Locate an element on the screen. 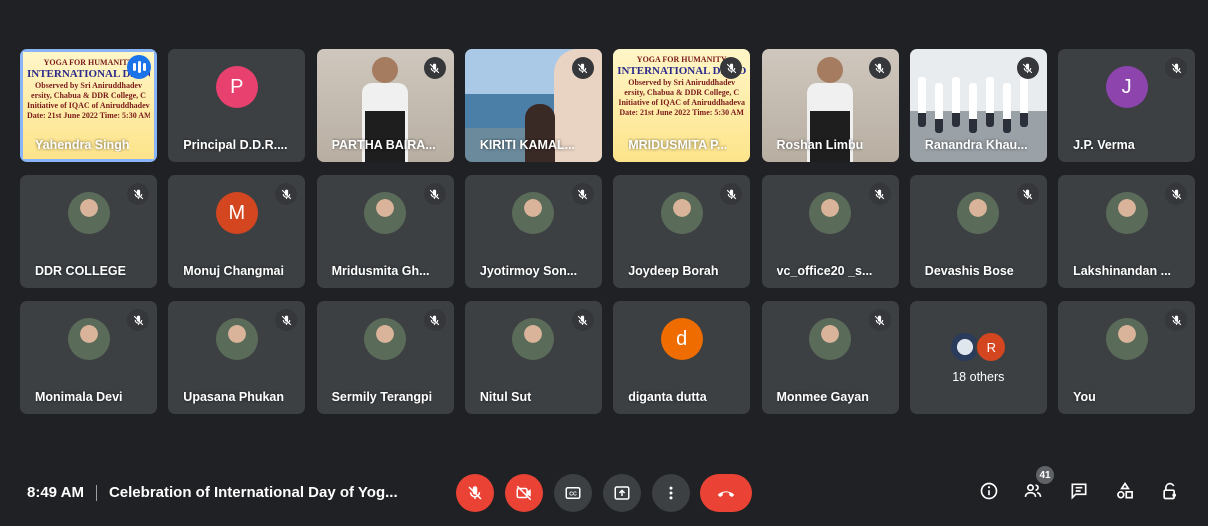 The height and width of the screenshot is (526, 1208). host-controls-button is located at coordinates (1170, 491).